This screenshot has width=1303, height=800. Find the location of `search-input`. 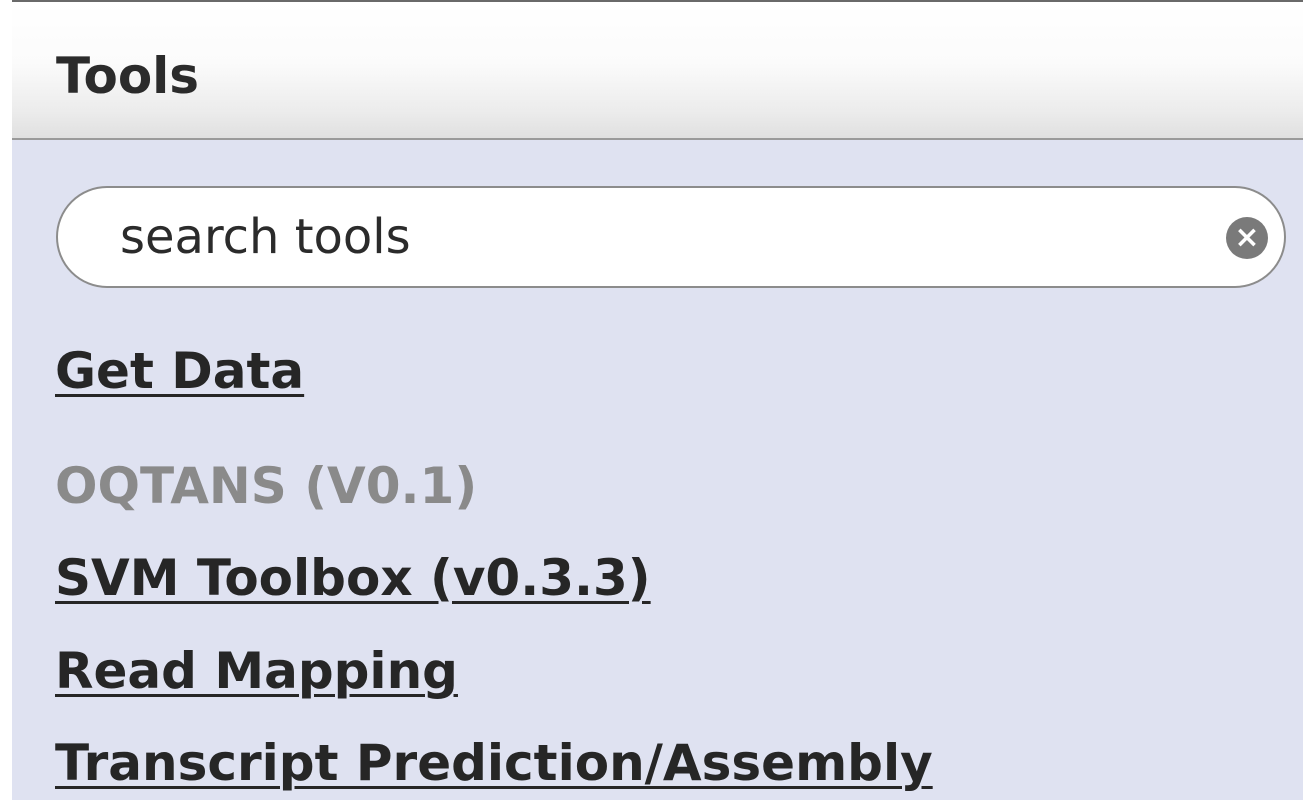

search-input is located at coordinates (660, 237).